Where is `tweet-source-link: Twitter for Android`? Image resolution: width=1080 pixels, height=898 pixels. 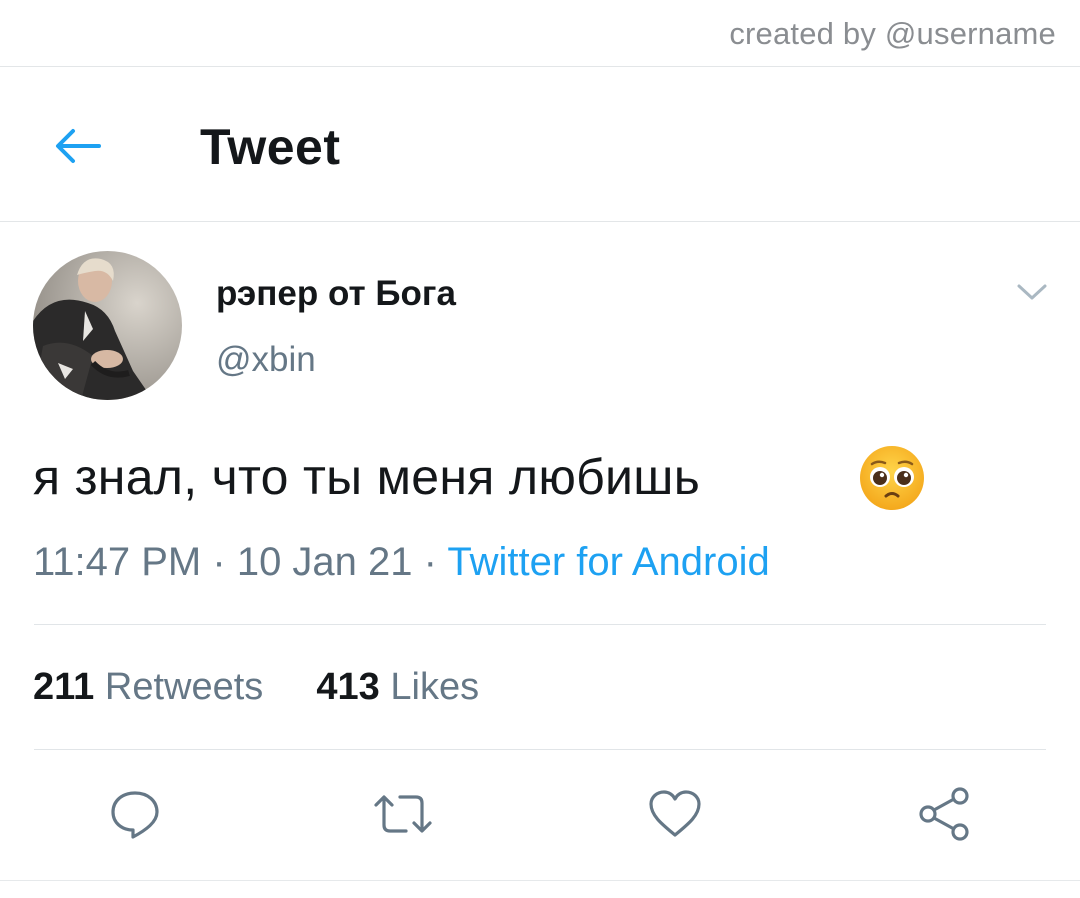 tweet-source-link: Twitter for Android is located at coordinates (608, 562).